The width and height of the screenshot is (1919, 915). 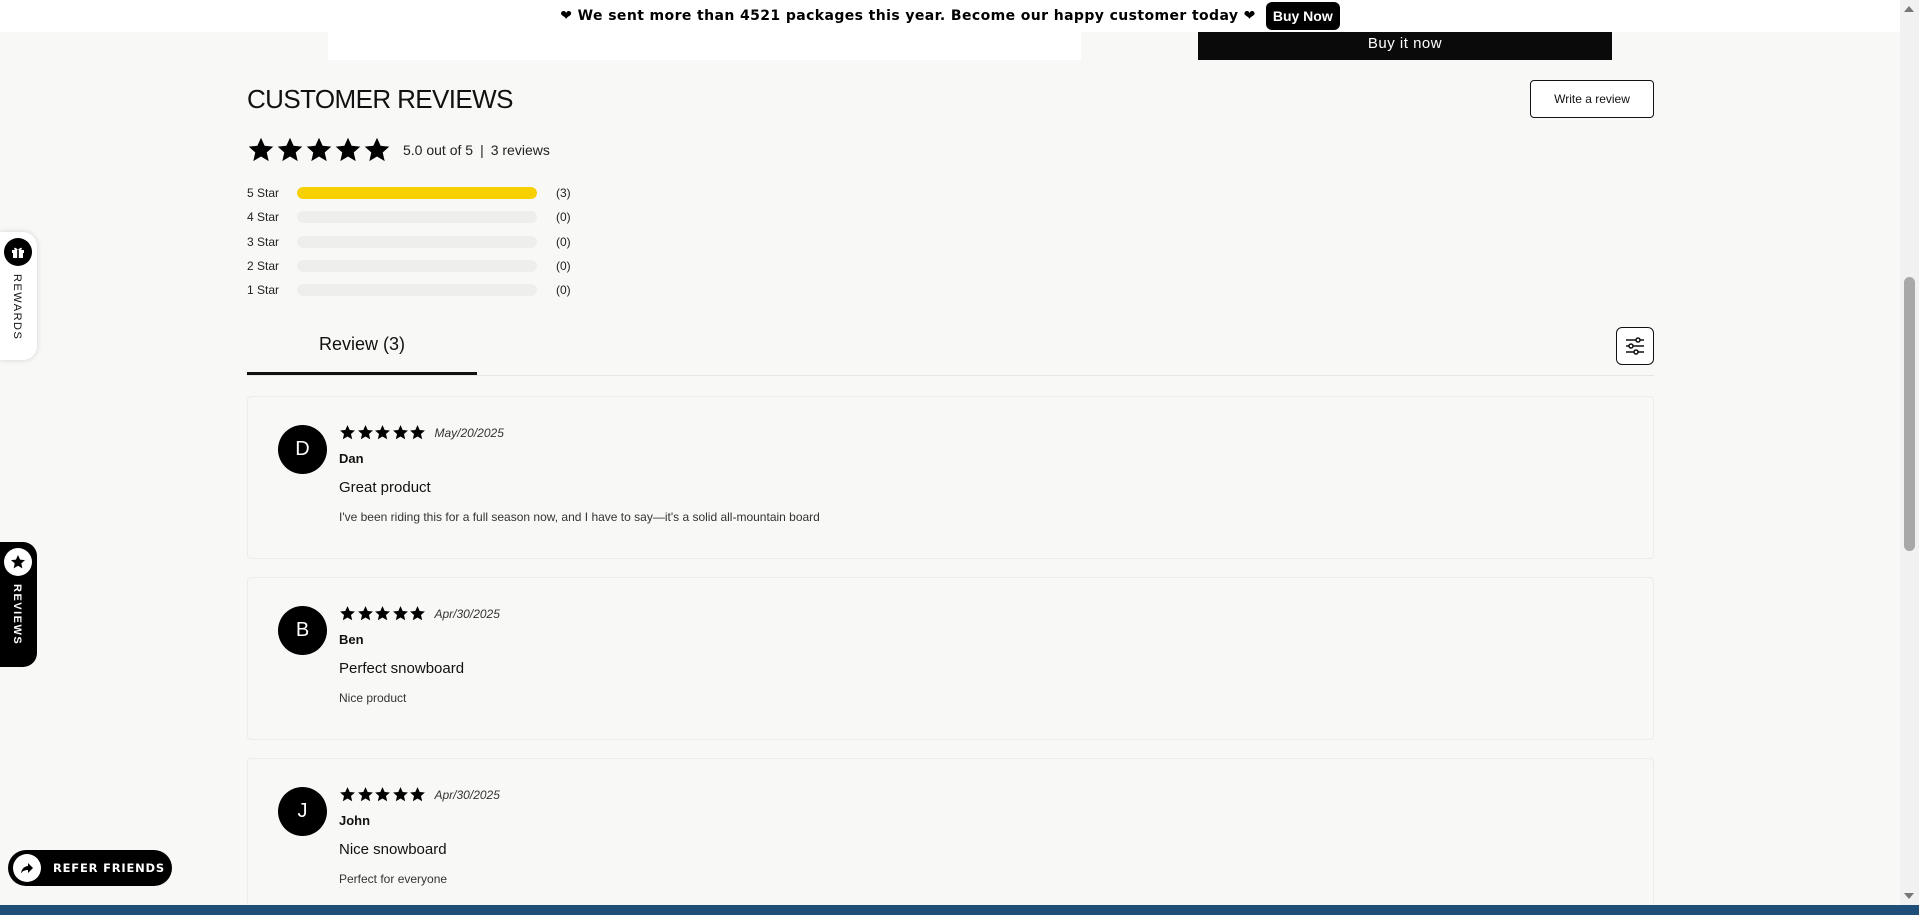 What do you see at coordinates (263, 193) in the screenshot?
I see `rating-row-label: 5 Star` at bounding box center [263, 193].